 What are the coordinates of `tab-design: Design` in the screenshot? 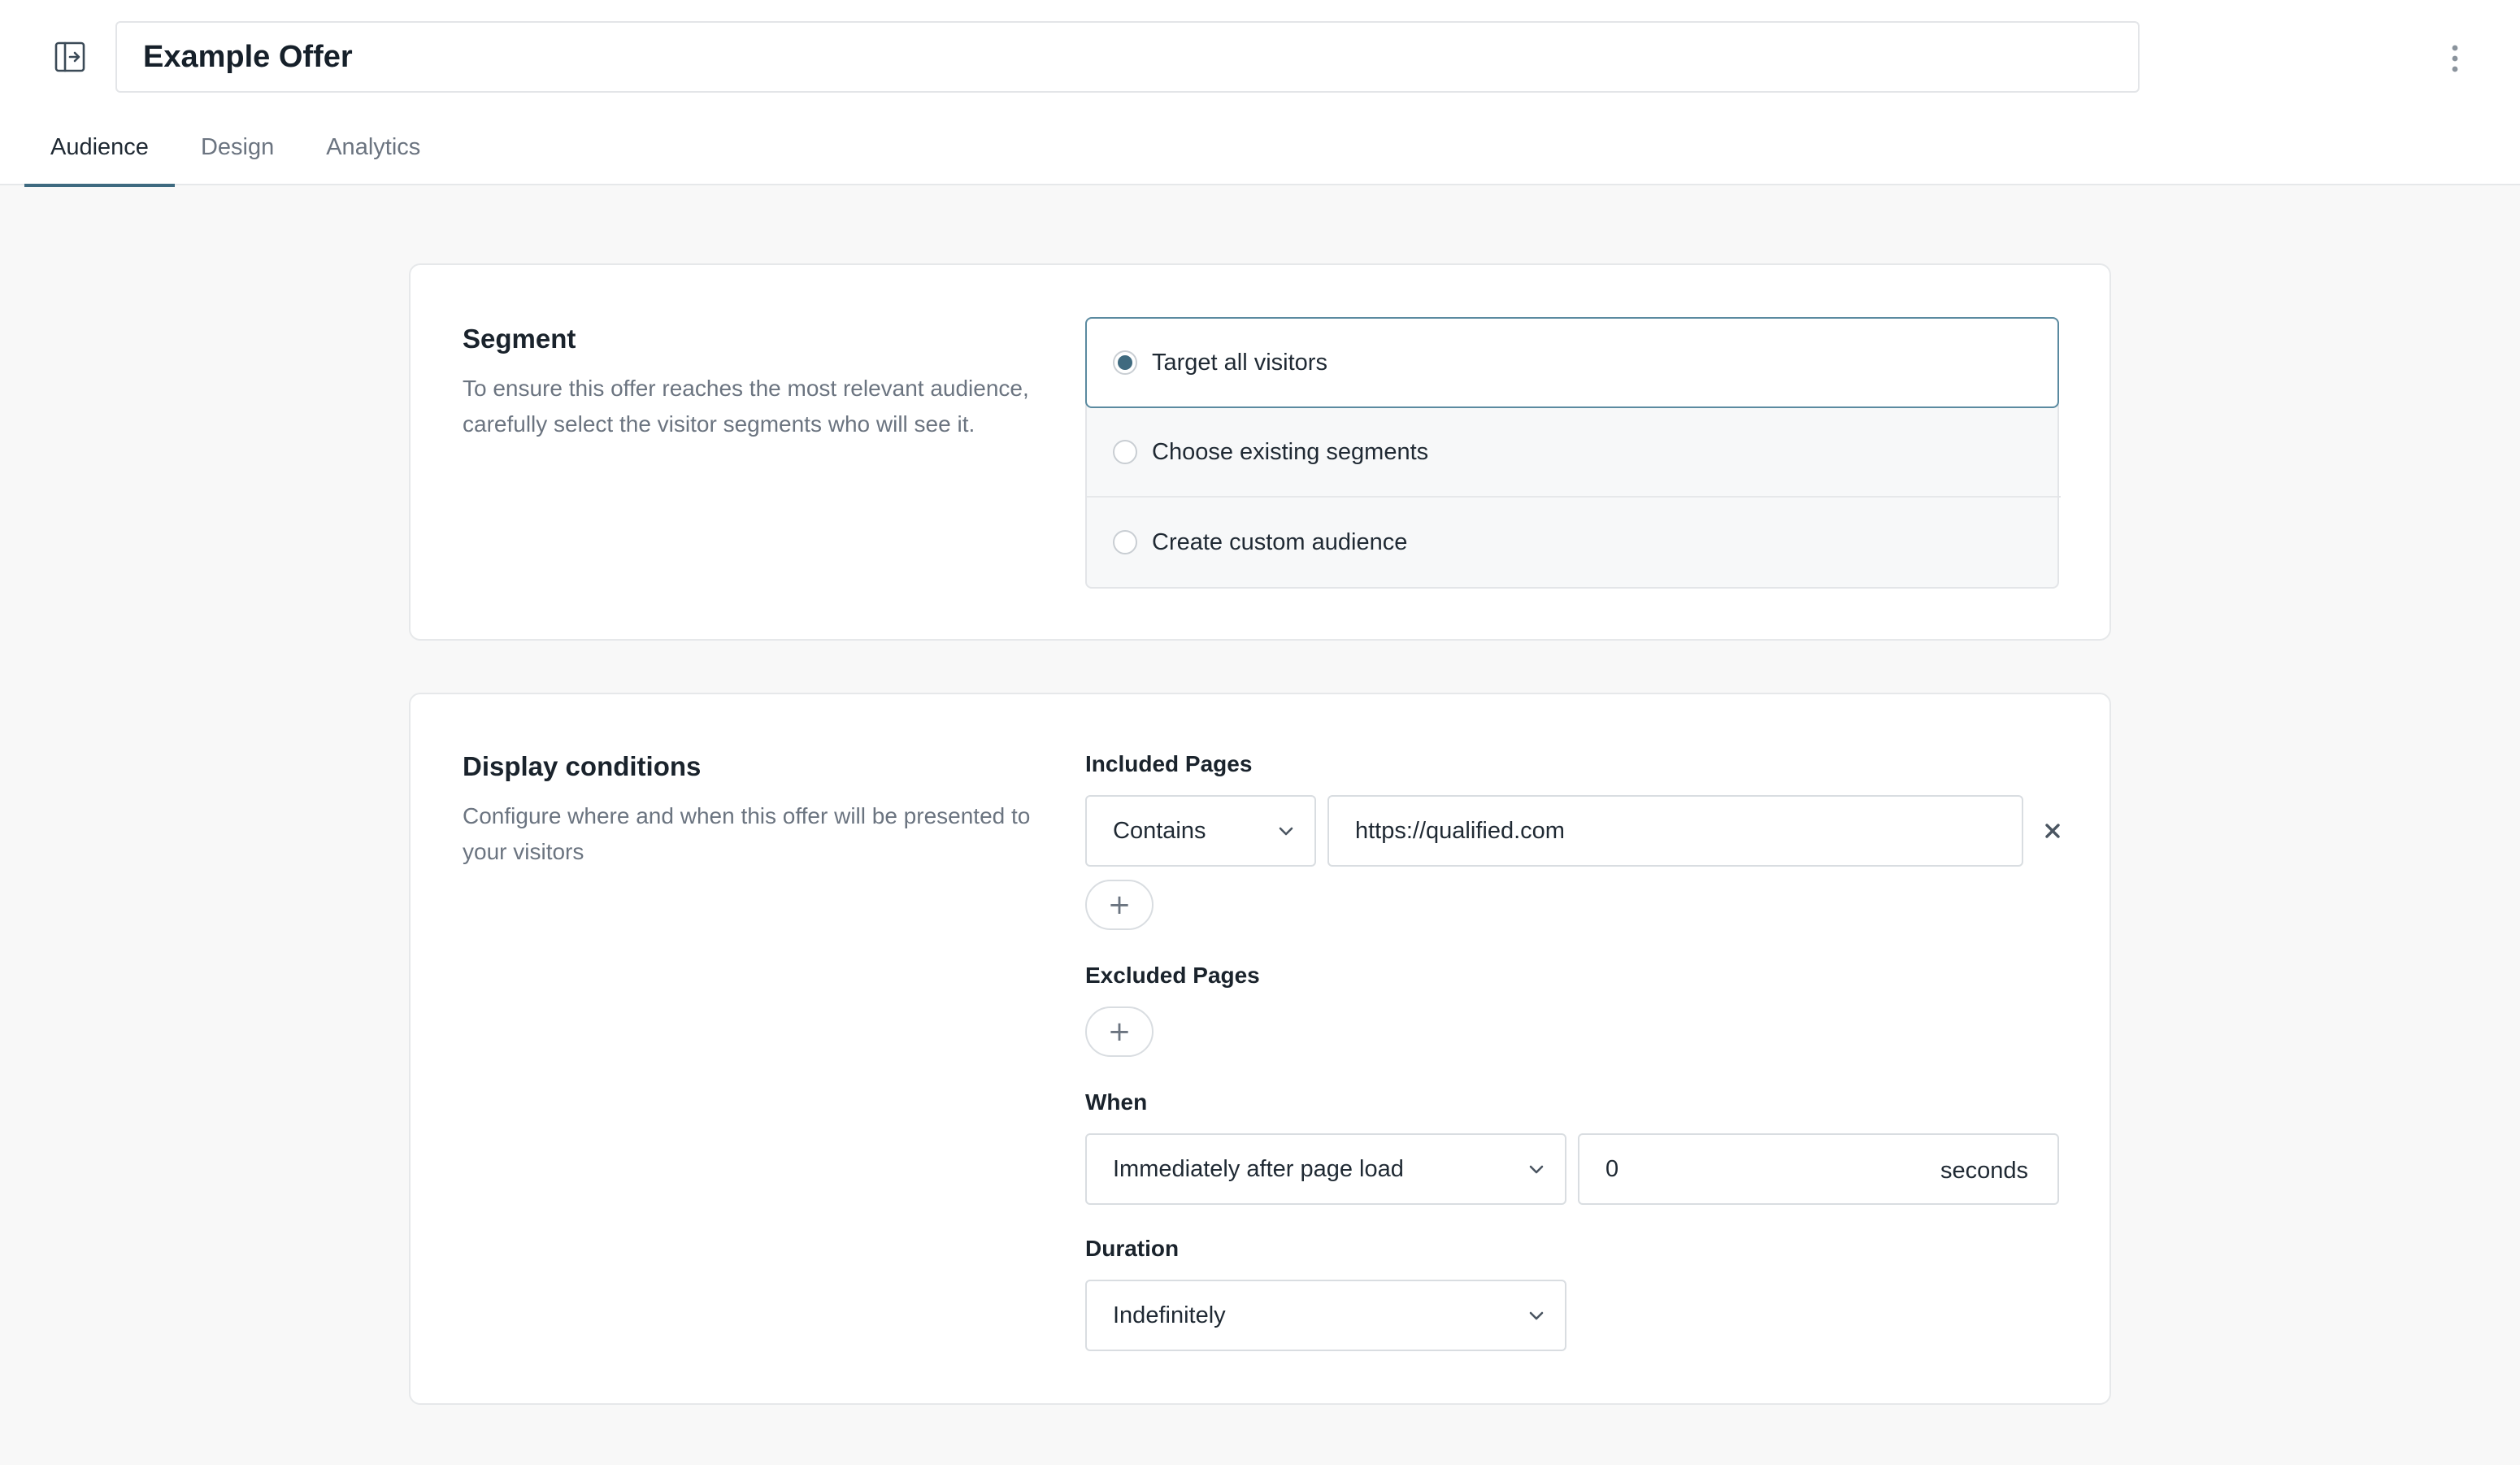 It's located at (237, 153).